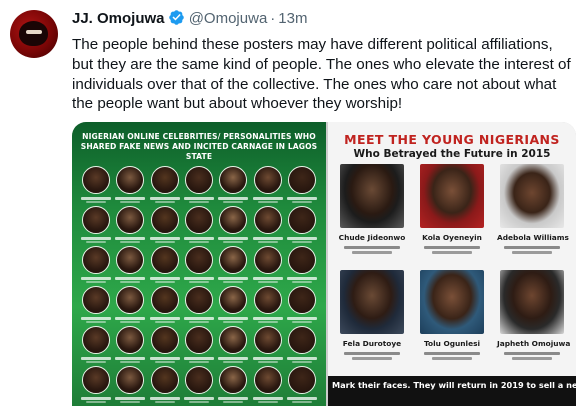 The image size is (580, 406). I want to click on author-name: JJ. Omojuwa, so click(118, 18).